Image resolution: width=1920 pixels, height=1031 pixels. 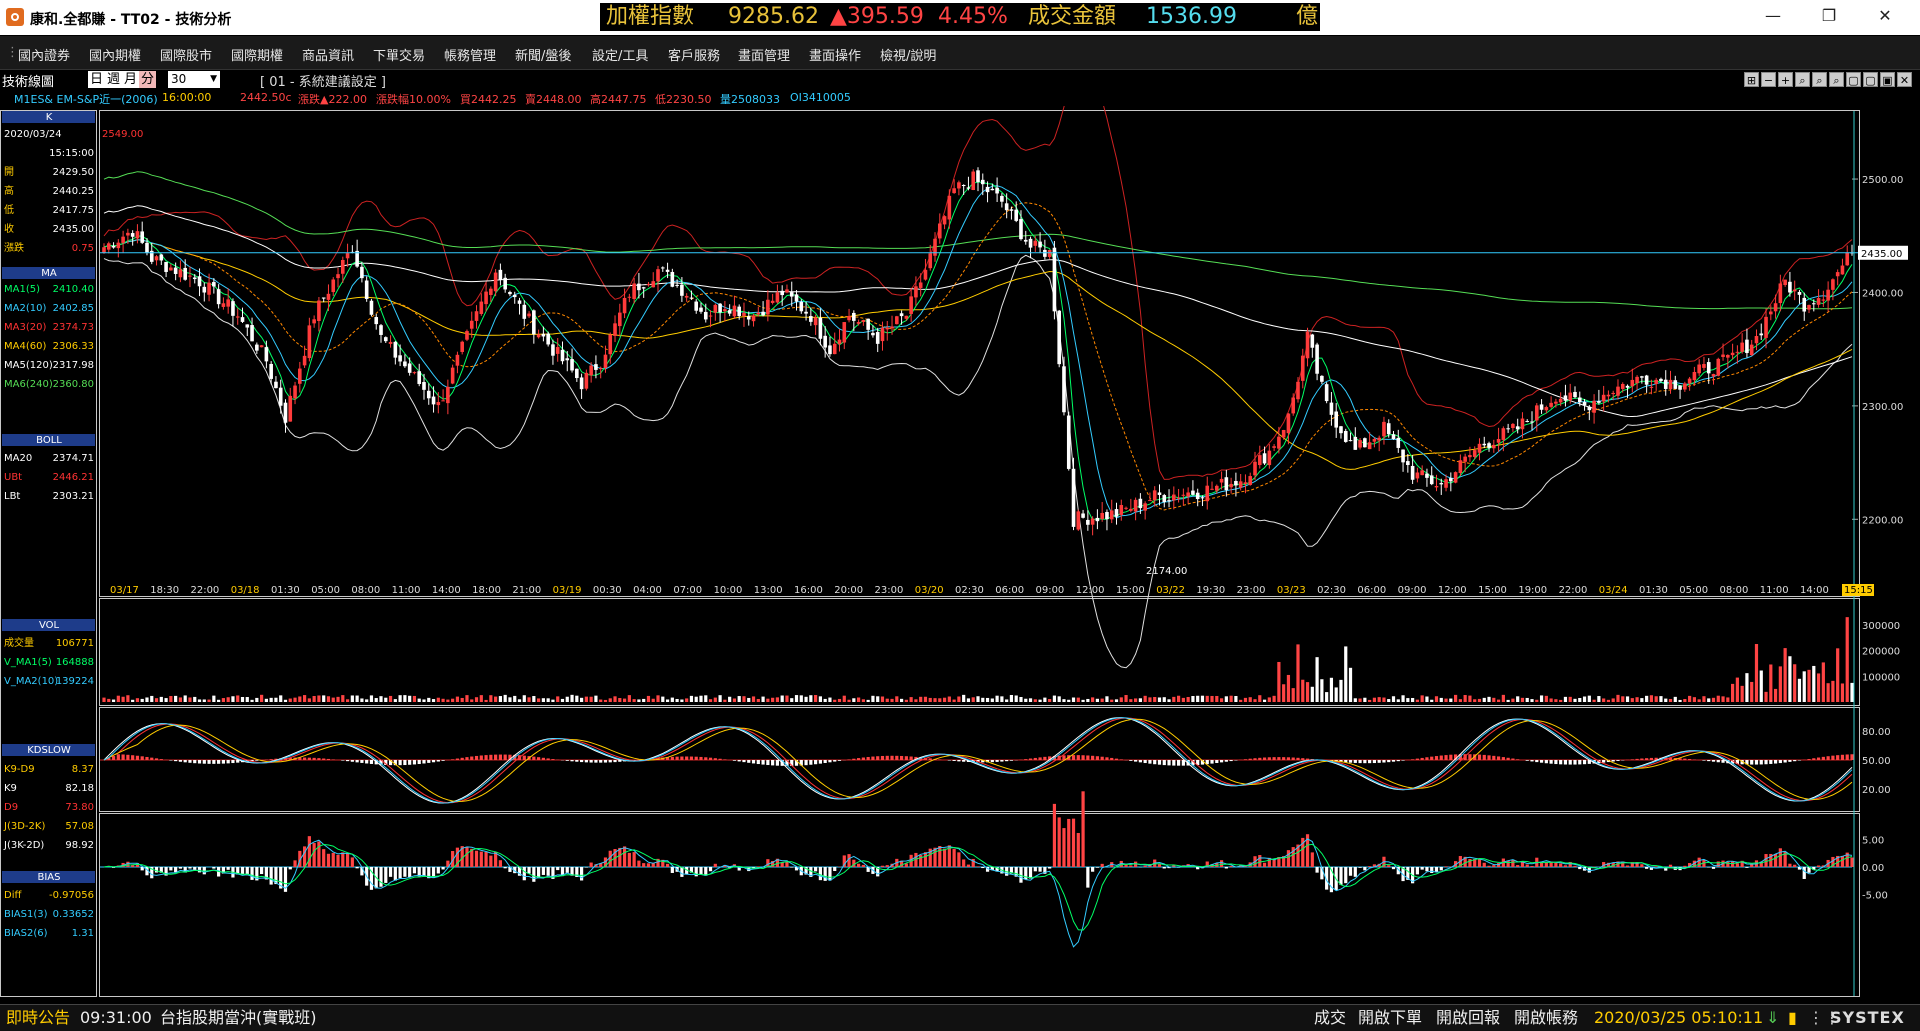 I want to click on period-day: 日, so click(x=96, y=79).